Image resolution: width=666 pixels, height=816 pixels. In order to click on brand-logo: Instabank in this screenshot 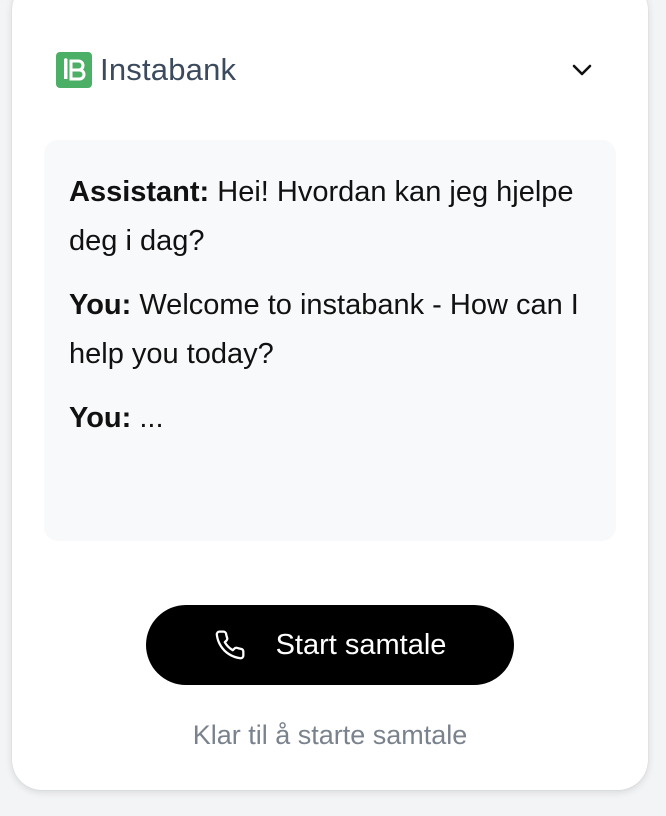, I will do `click(146, 70)`.